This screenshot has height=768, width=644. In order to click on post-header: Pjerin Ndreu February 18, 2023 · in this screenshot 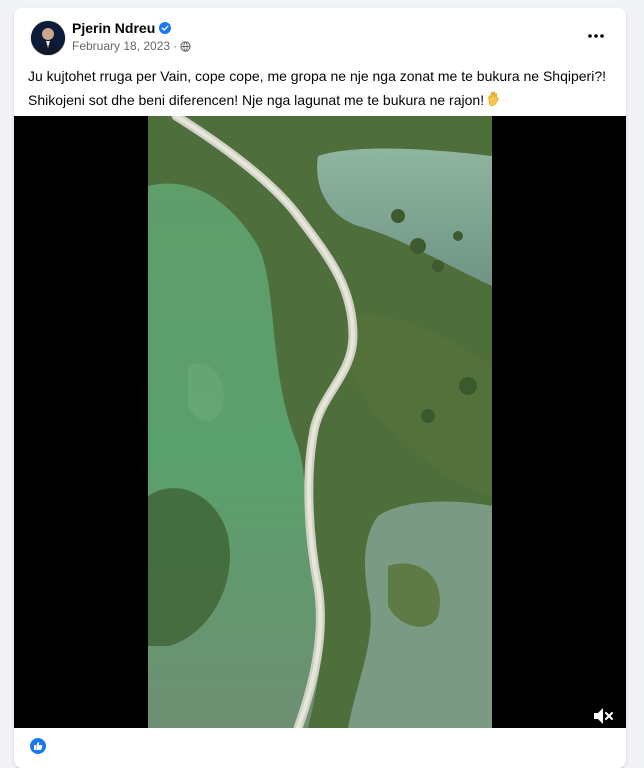, I will do `click(320, 38)`.